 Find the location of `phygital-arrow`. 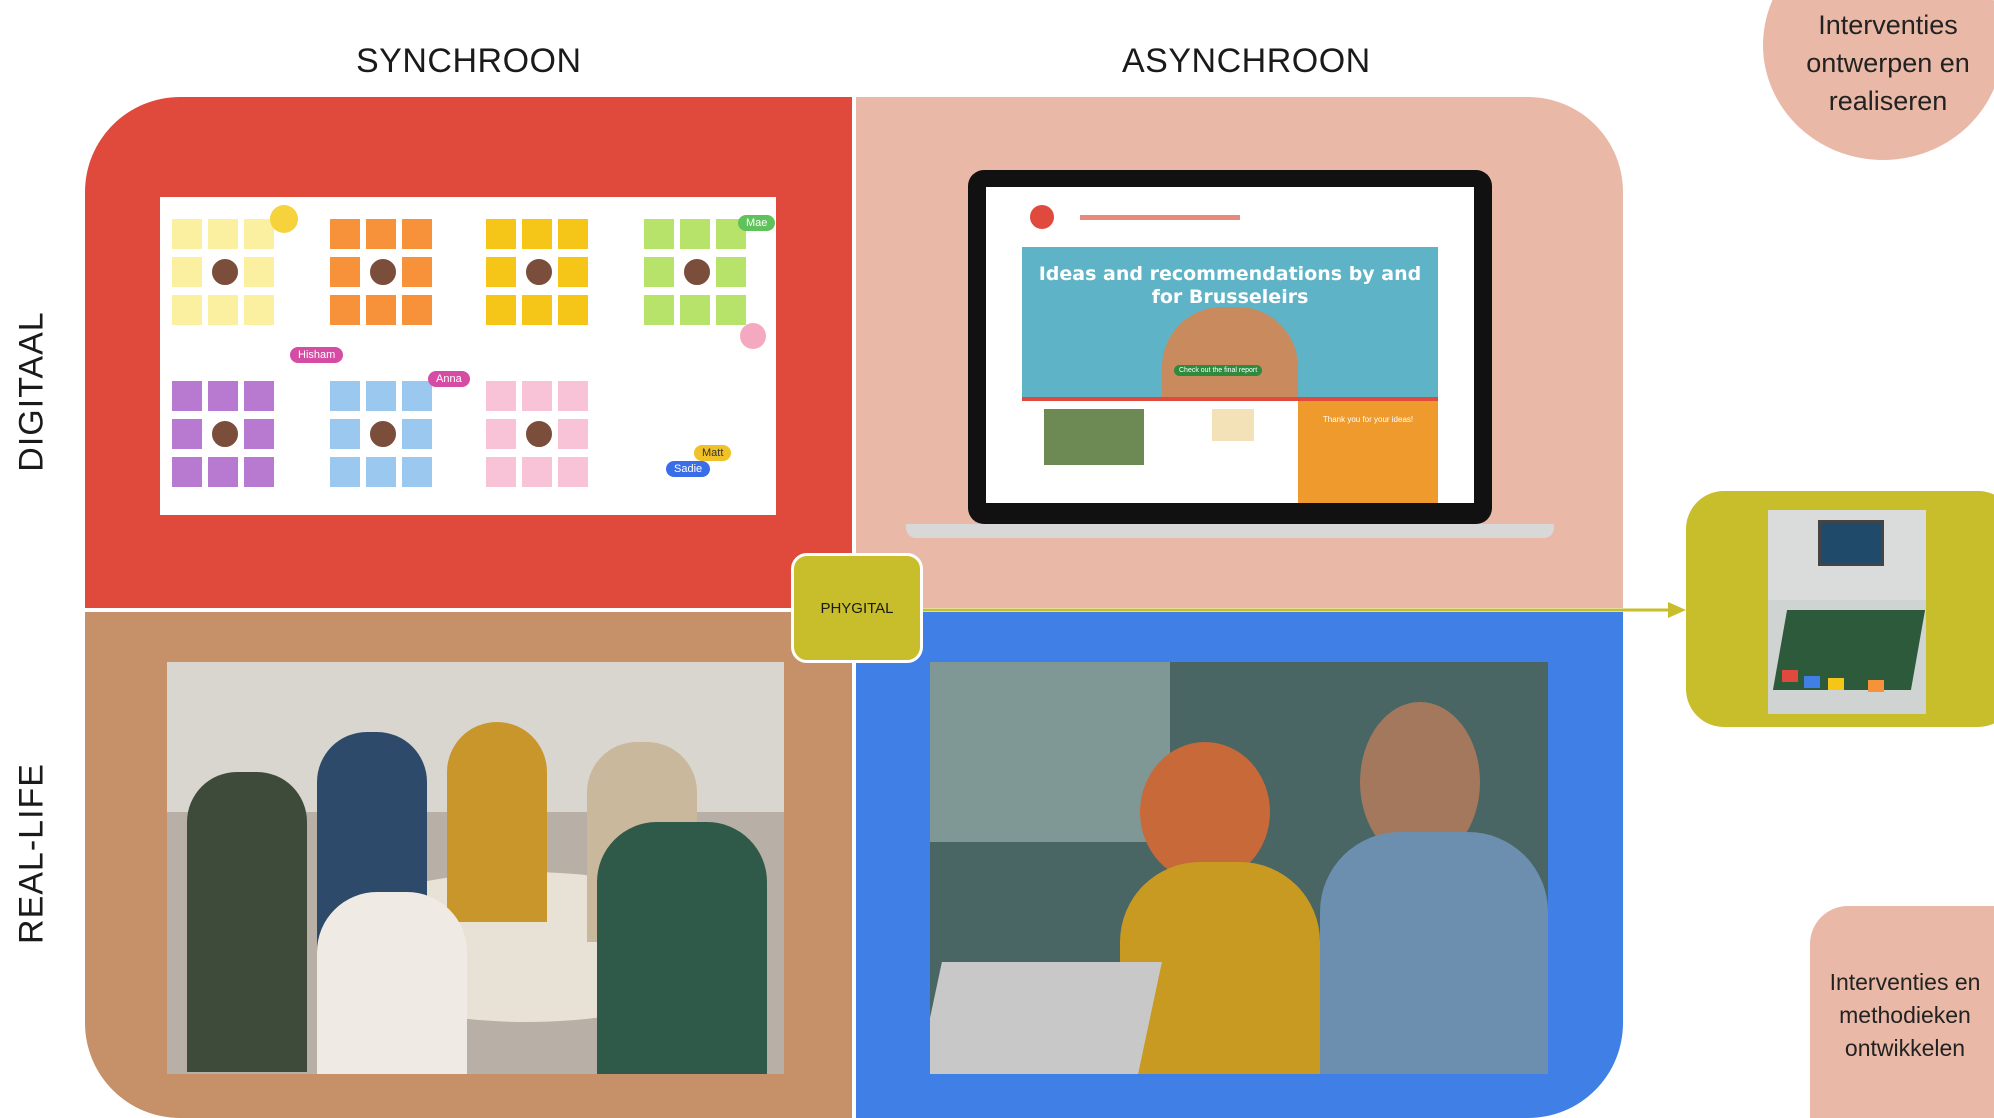

phygital-arrow is located at coordinates (1303, 610).